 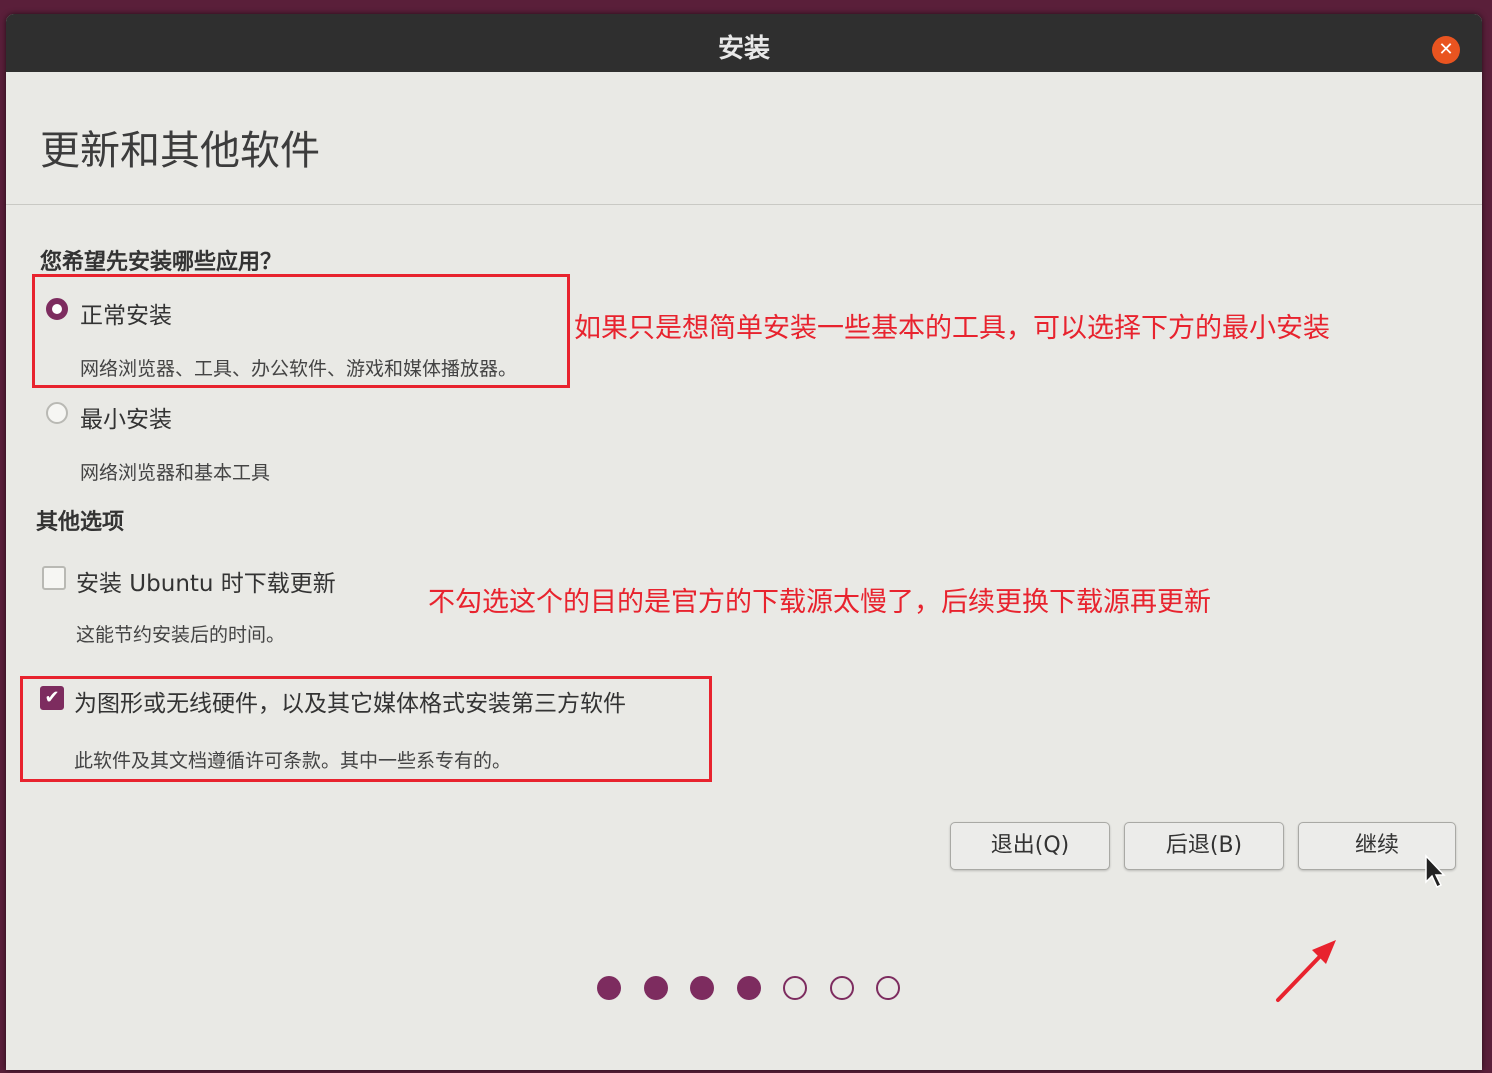 I want to click on title-bar: 安装 ✕, so click(x=744, y=43).